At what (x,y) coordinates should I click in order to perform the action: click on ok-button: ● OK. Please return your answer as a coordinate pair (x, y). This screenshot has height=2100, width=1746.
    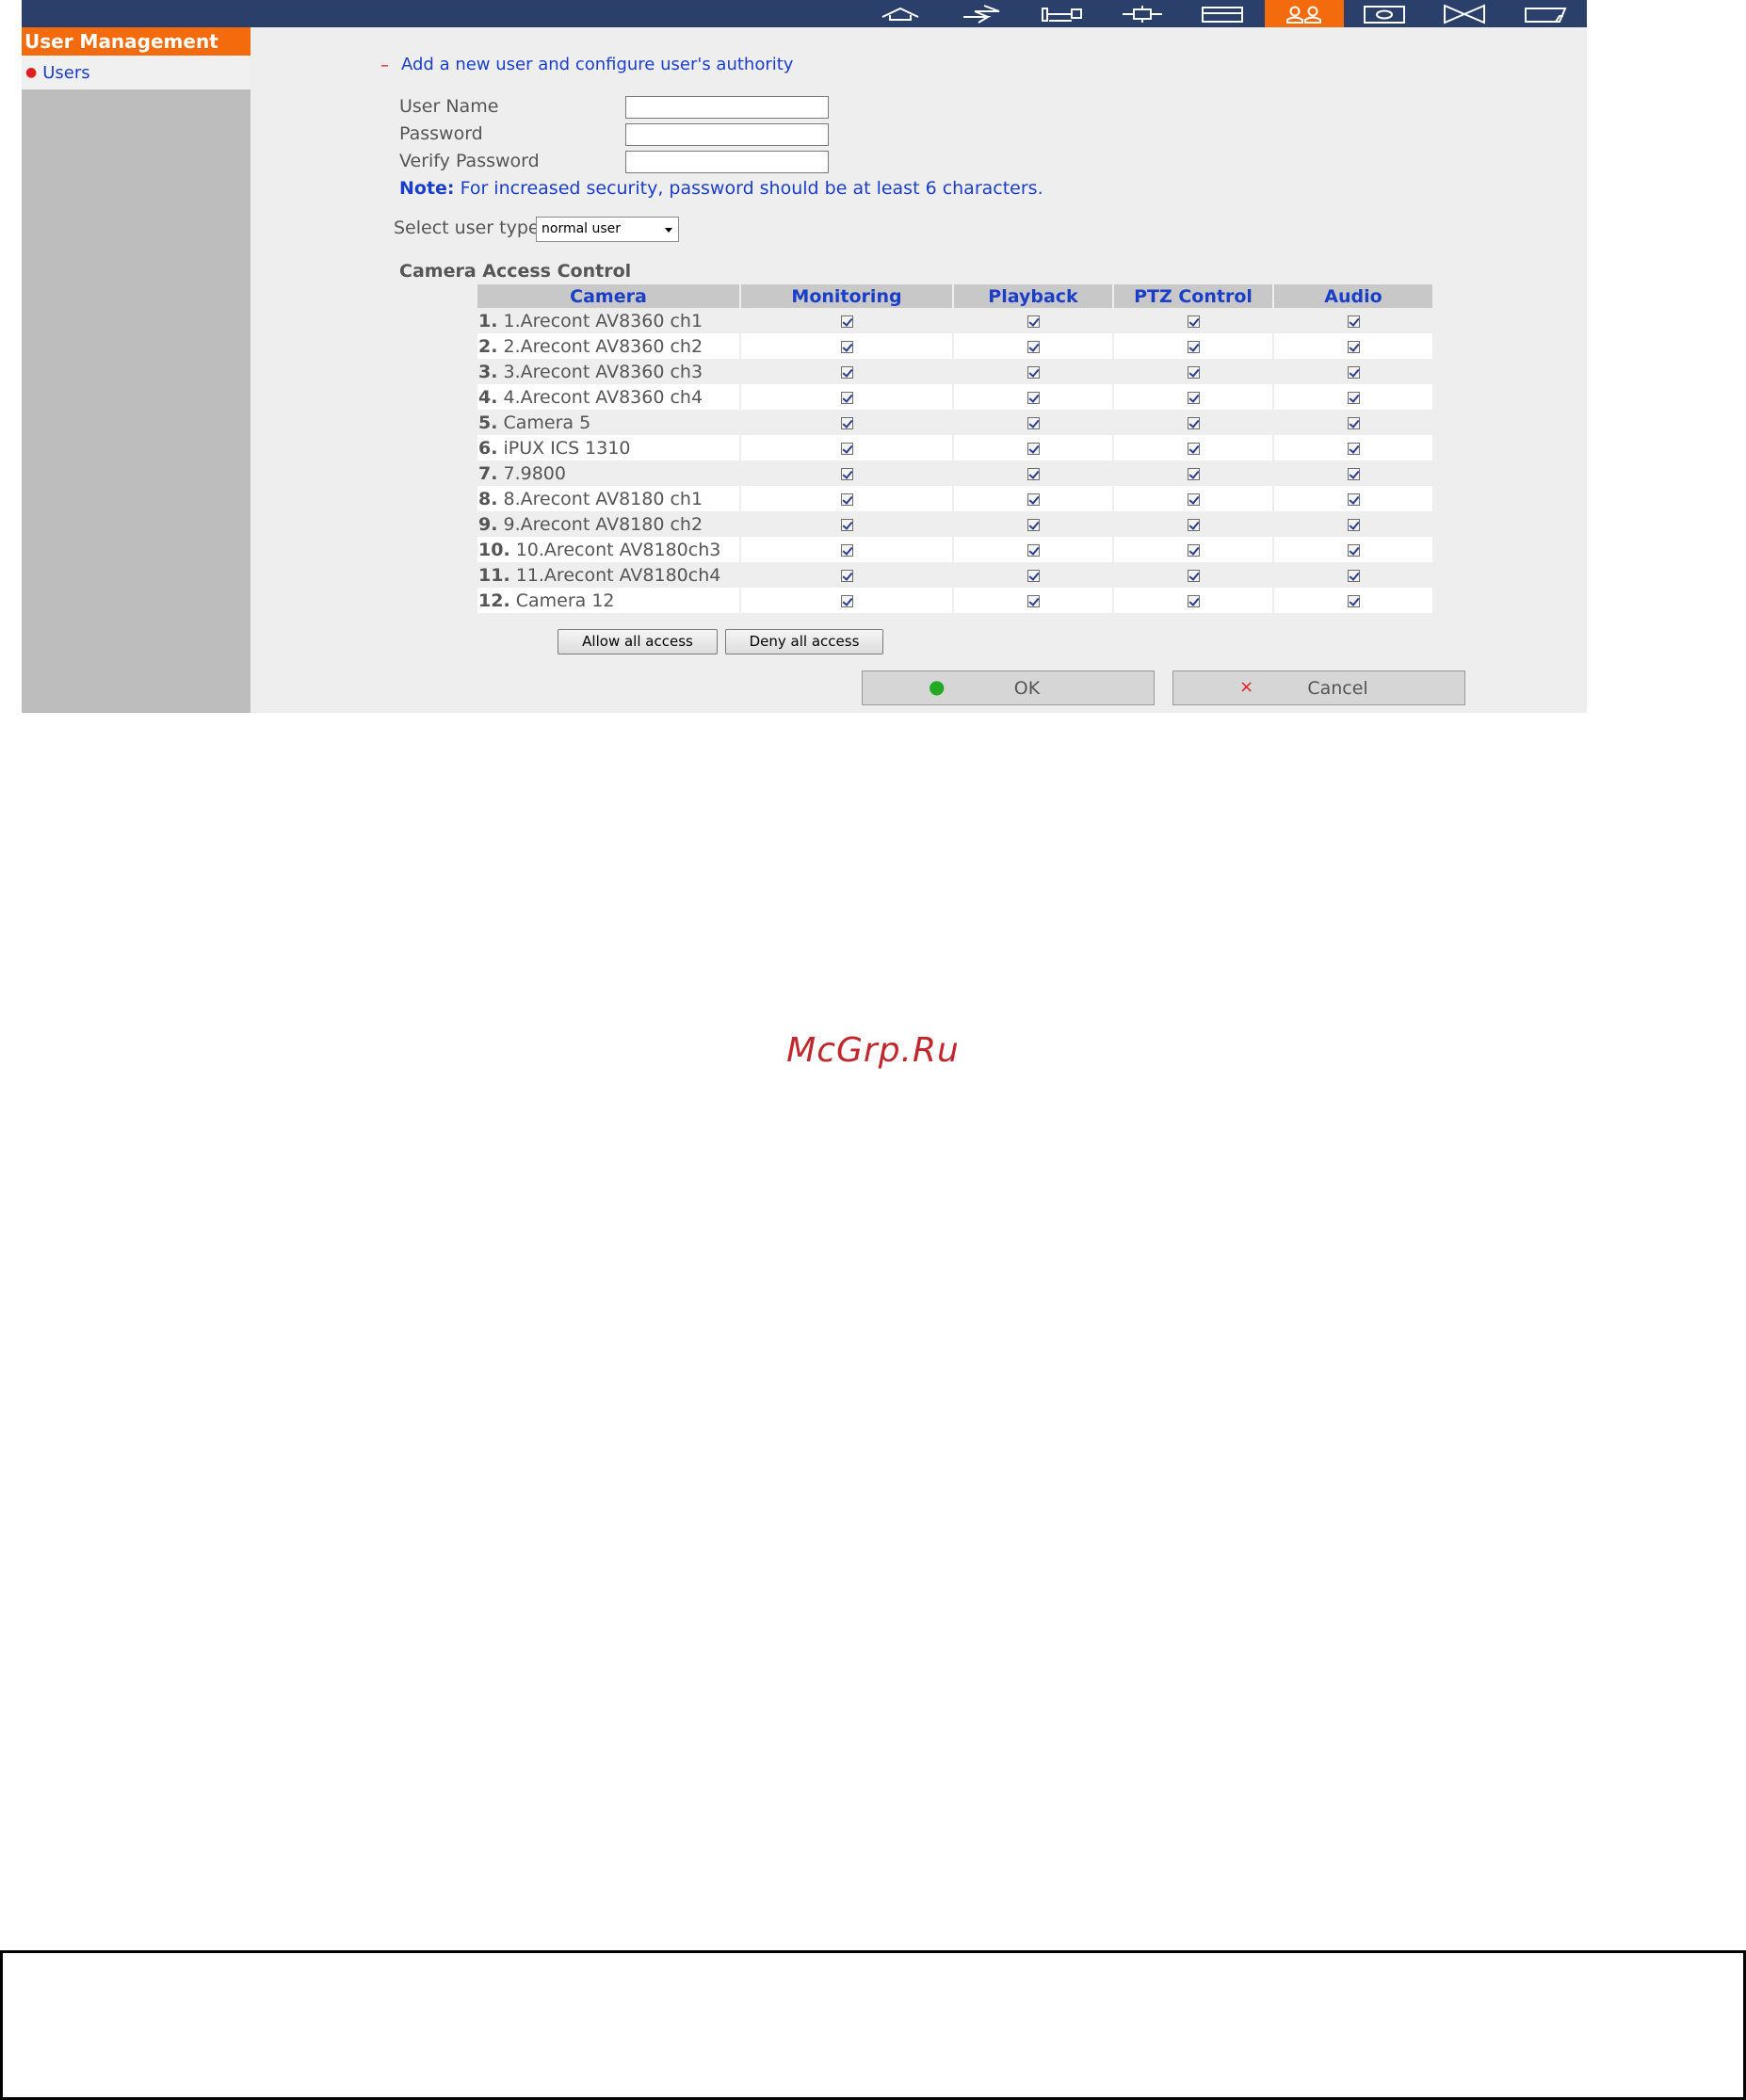
    Looking at the image, I should click on (1008, 688).